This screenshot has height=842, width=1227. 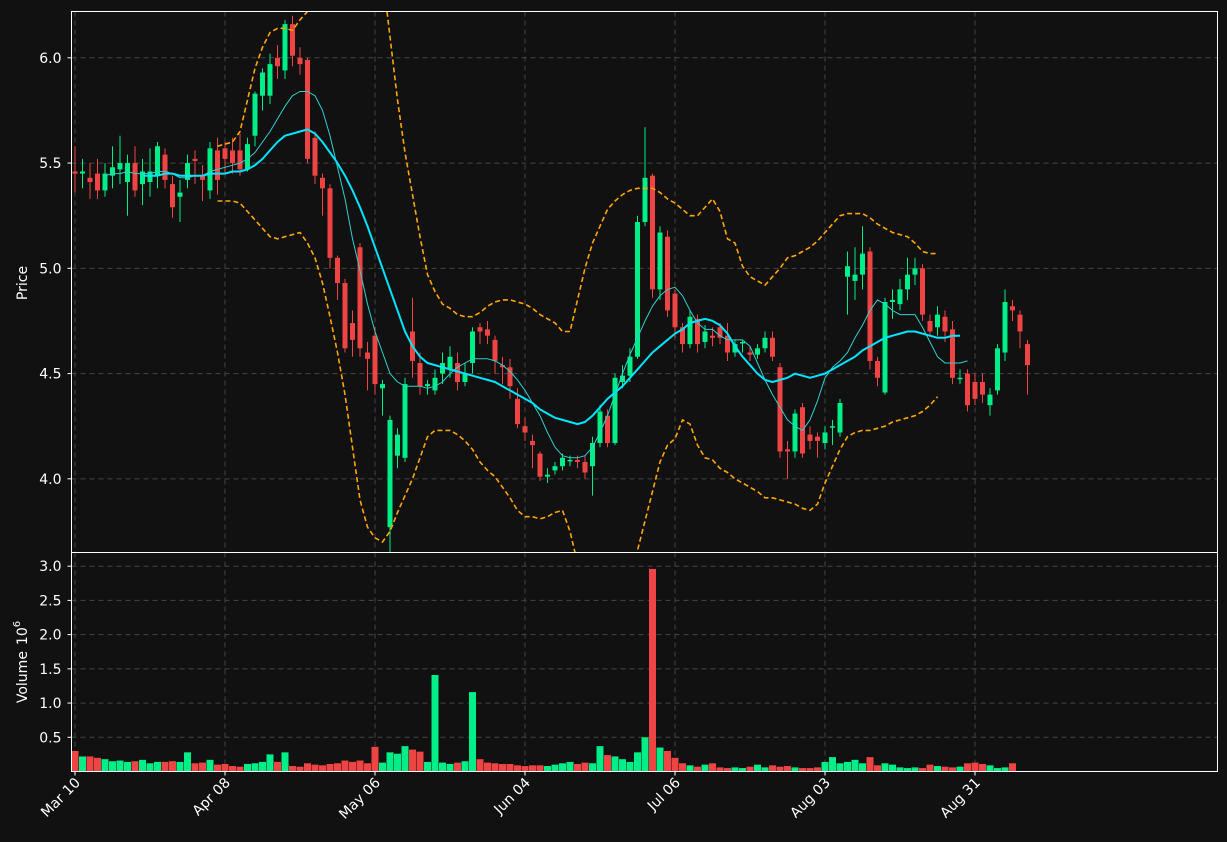 I want to click on volume-axis-label: Volume 106, so click(x=21, y=662).